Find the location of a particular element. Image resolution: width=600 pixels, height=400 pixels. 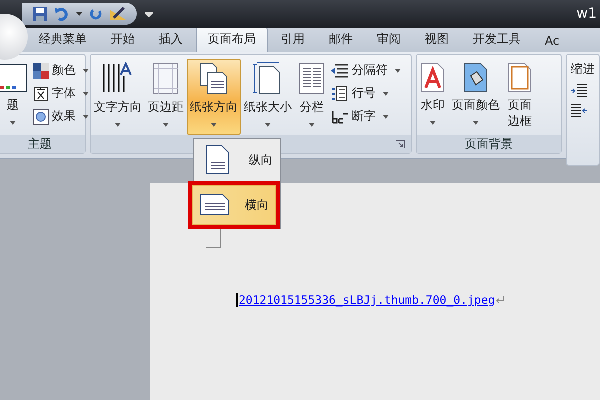

ribbon-tab: 视图 is located at coordinates (437, 40).